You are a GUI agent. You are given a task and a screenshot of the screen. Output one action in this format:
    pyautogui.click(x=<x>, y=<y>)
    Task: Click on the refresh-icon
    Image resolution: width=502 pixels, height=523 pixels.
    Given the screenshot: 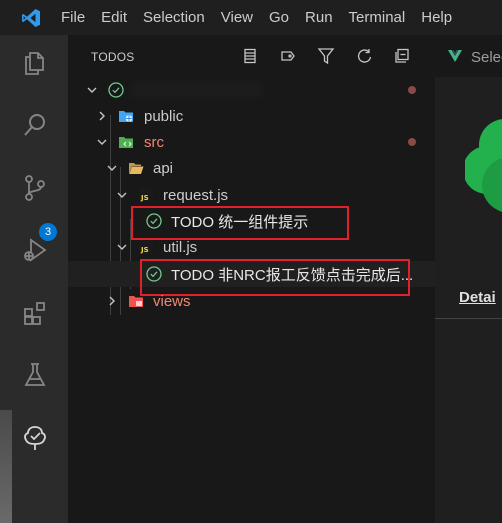 What is the action you would take?
    pyautogui.click(x=364, y=56)
    